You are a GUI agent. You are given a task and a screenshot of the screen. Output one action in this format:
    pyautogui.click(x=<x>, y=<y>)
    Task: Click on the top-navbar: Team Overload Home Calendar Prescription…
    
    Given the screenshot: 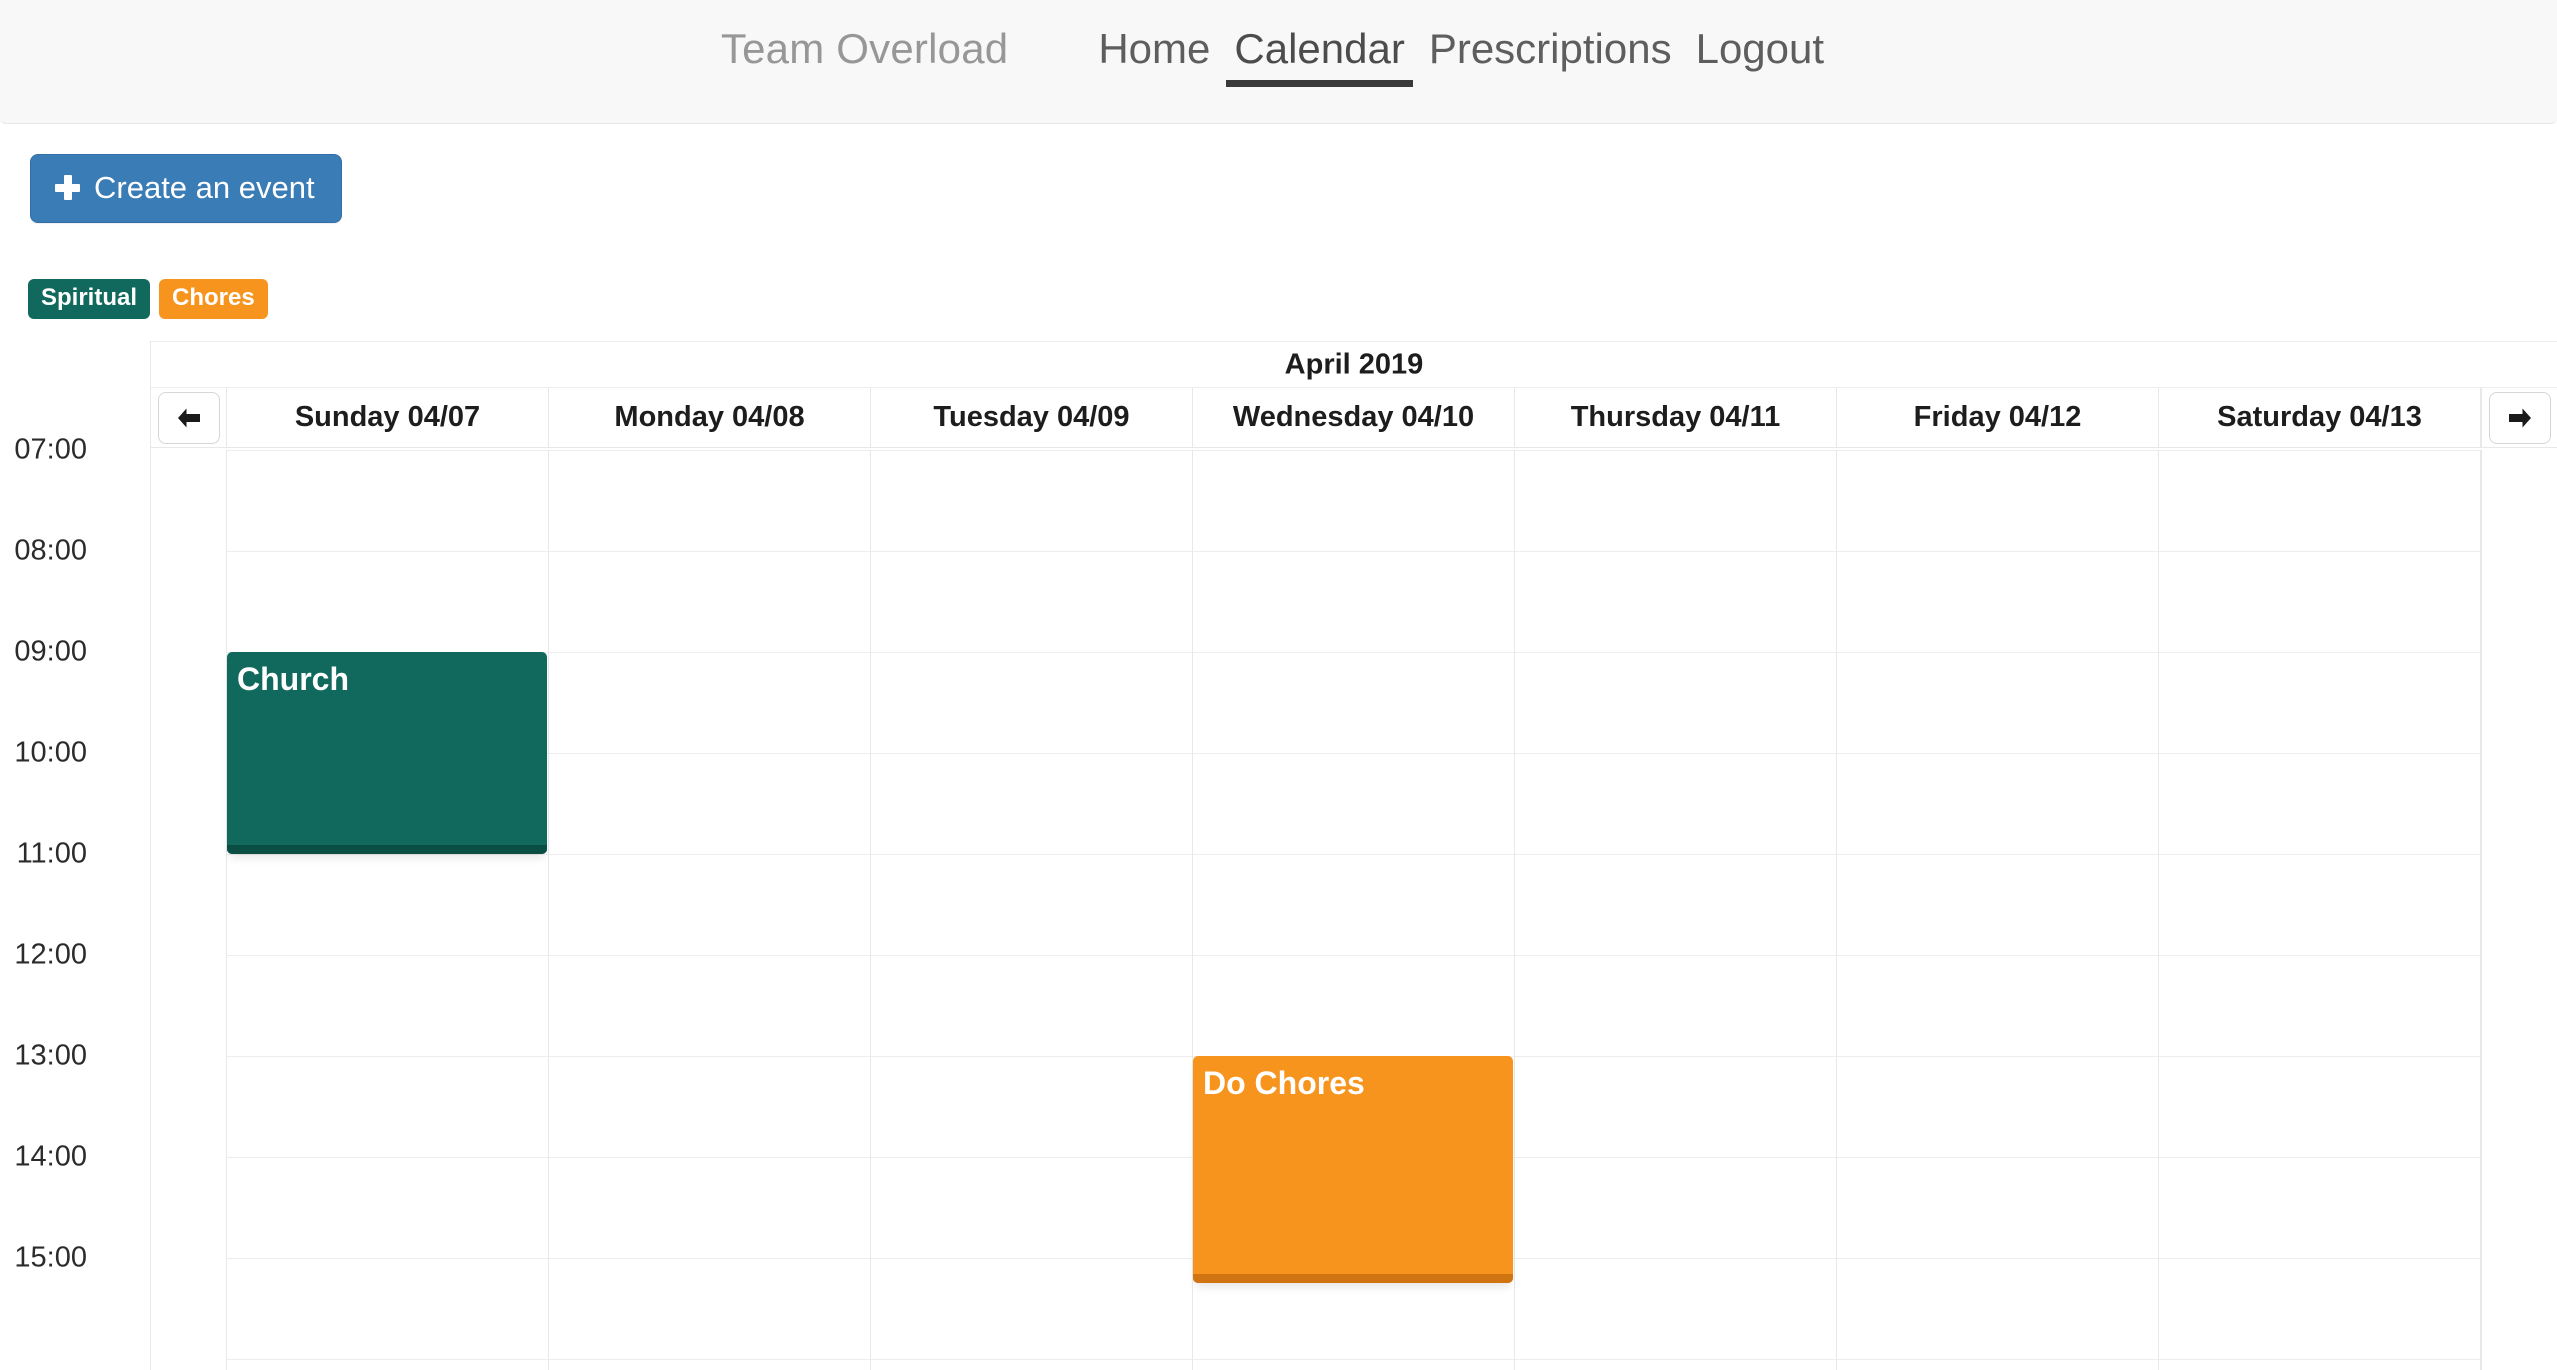 What is the action you would take?
    pyautogui.click(x=1278, y=62)
    